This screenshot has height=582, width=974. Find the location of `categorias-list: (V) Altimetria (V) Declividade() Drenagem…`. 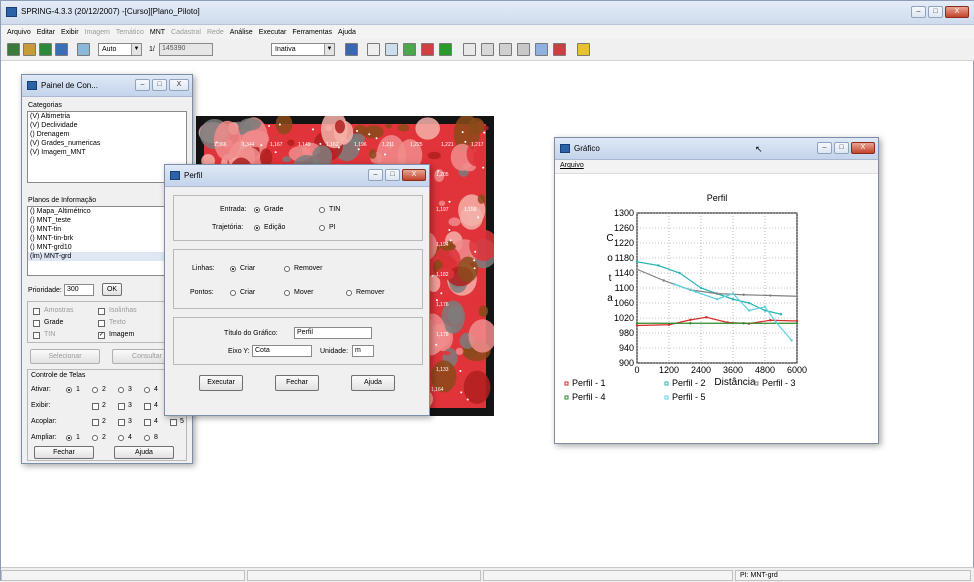

categorias-list: (V) Altimetria (V) Declividade() Drenagem… is located at coordinates (107, 147).